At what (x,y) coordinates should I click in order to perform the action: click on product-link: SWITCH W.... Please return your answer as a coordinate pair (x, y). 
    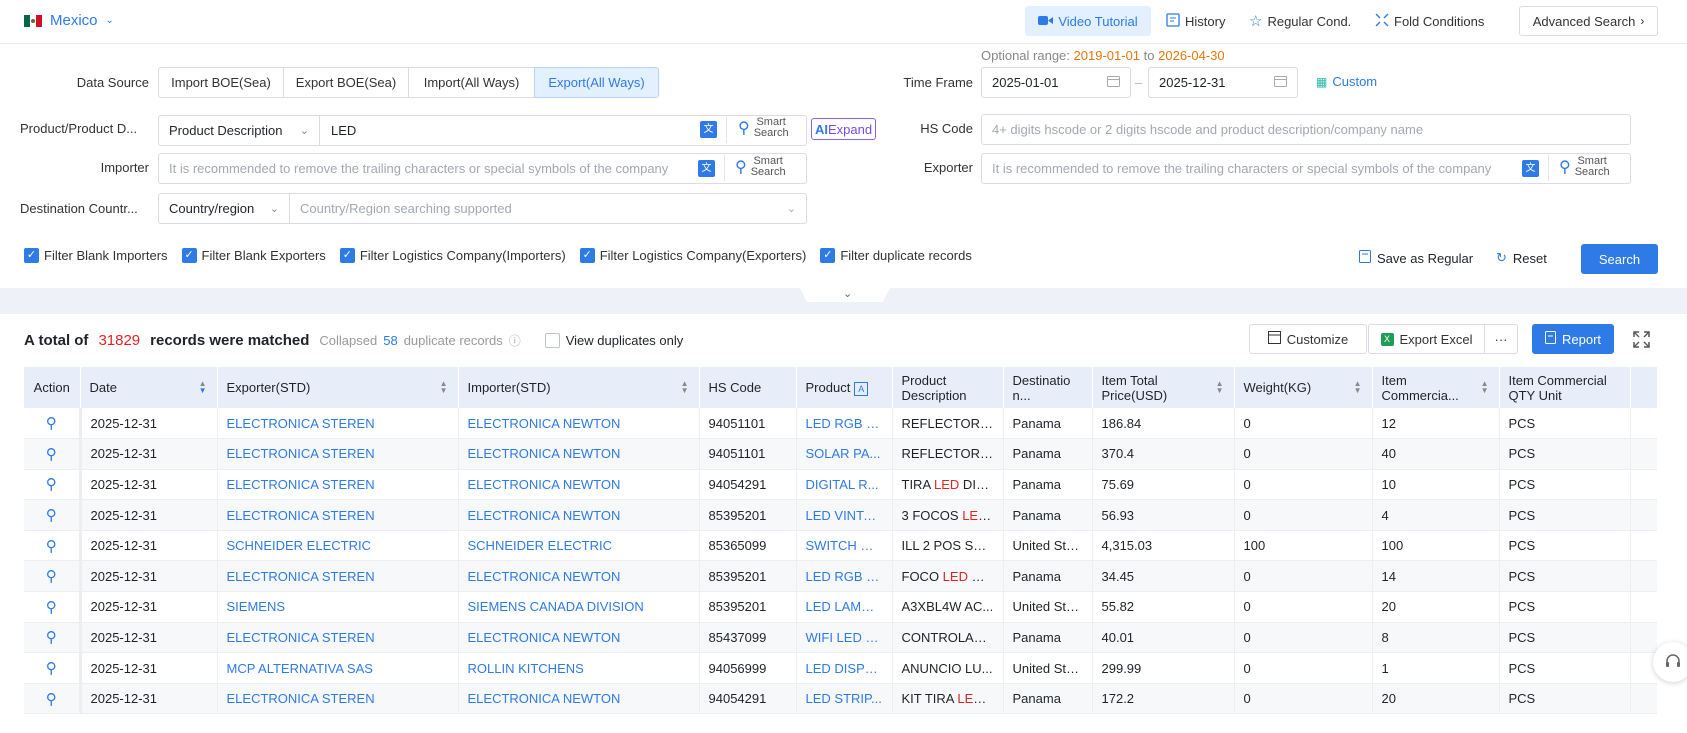
    Looking at the image, I should click on (844, 546).